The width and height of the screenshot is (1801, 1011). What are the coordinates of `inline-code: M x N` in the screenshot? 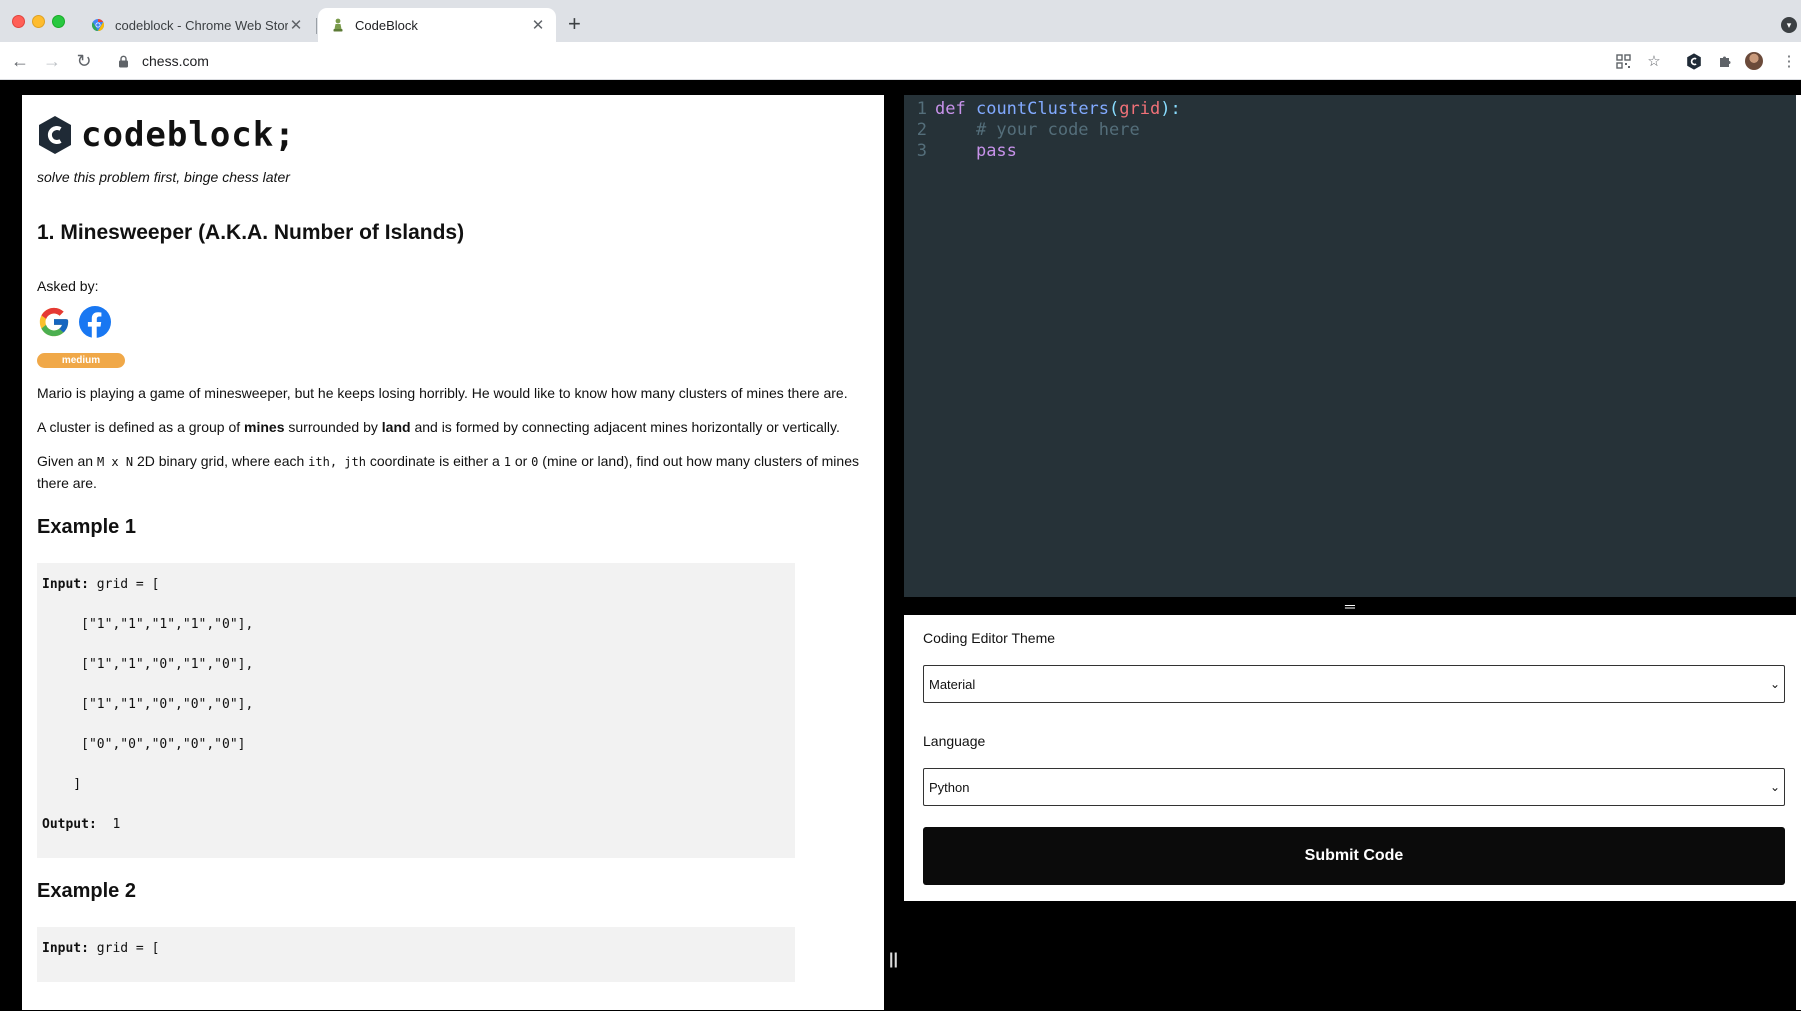 It's located at (115, 462).